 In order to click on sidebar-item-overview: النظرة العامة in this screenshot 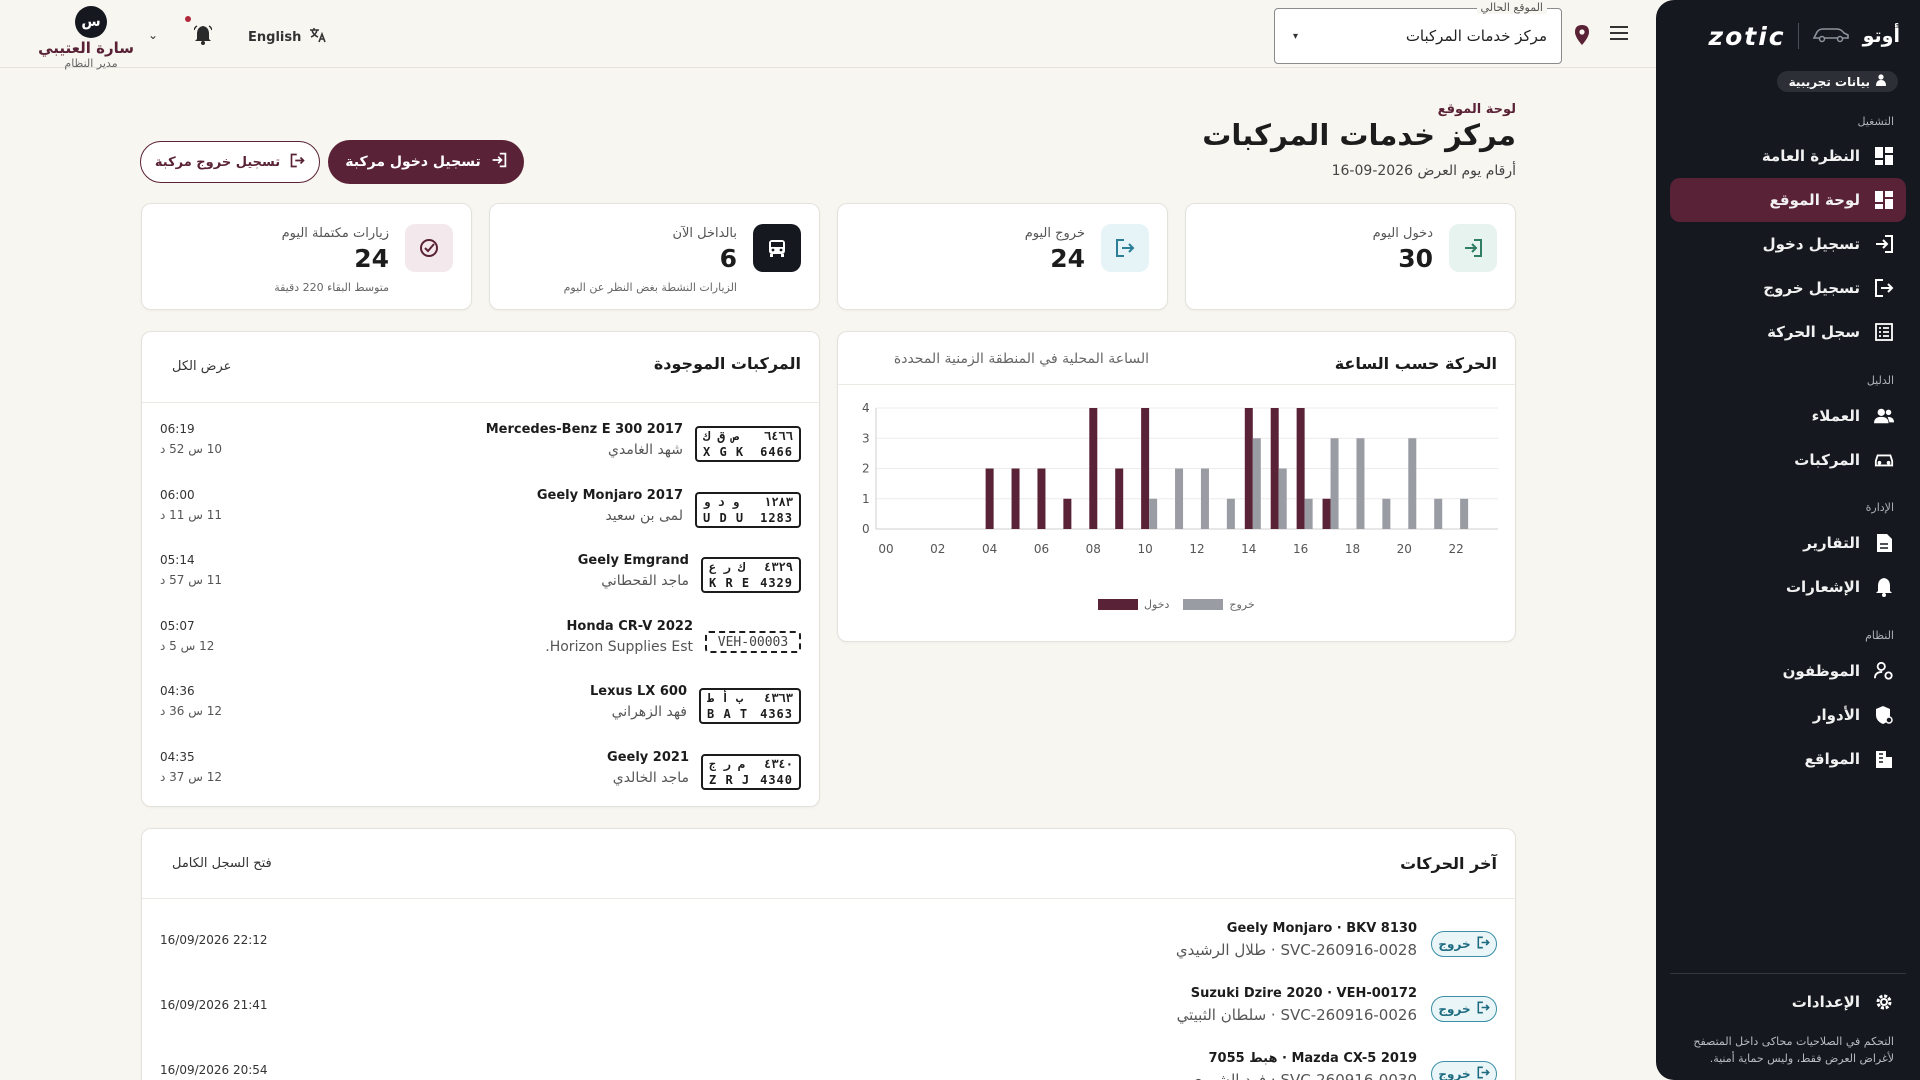, I will do `click(1788, 156)`.